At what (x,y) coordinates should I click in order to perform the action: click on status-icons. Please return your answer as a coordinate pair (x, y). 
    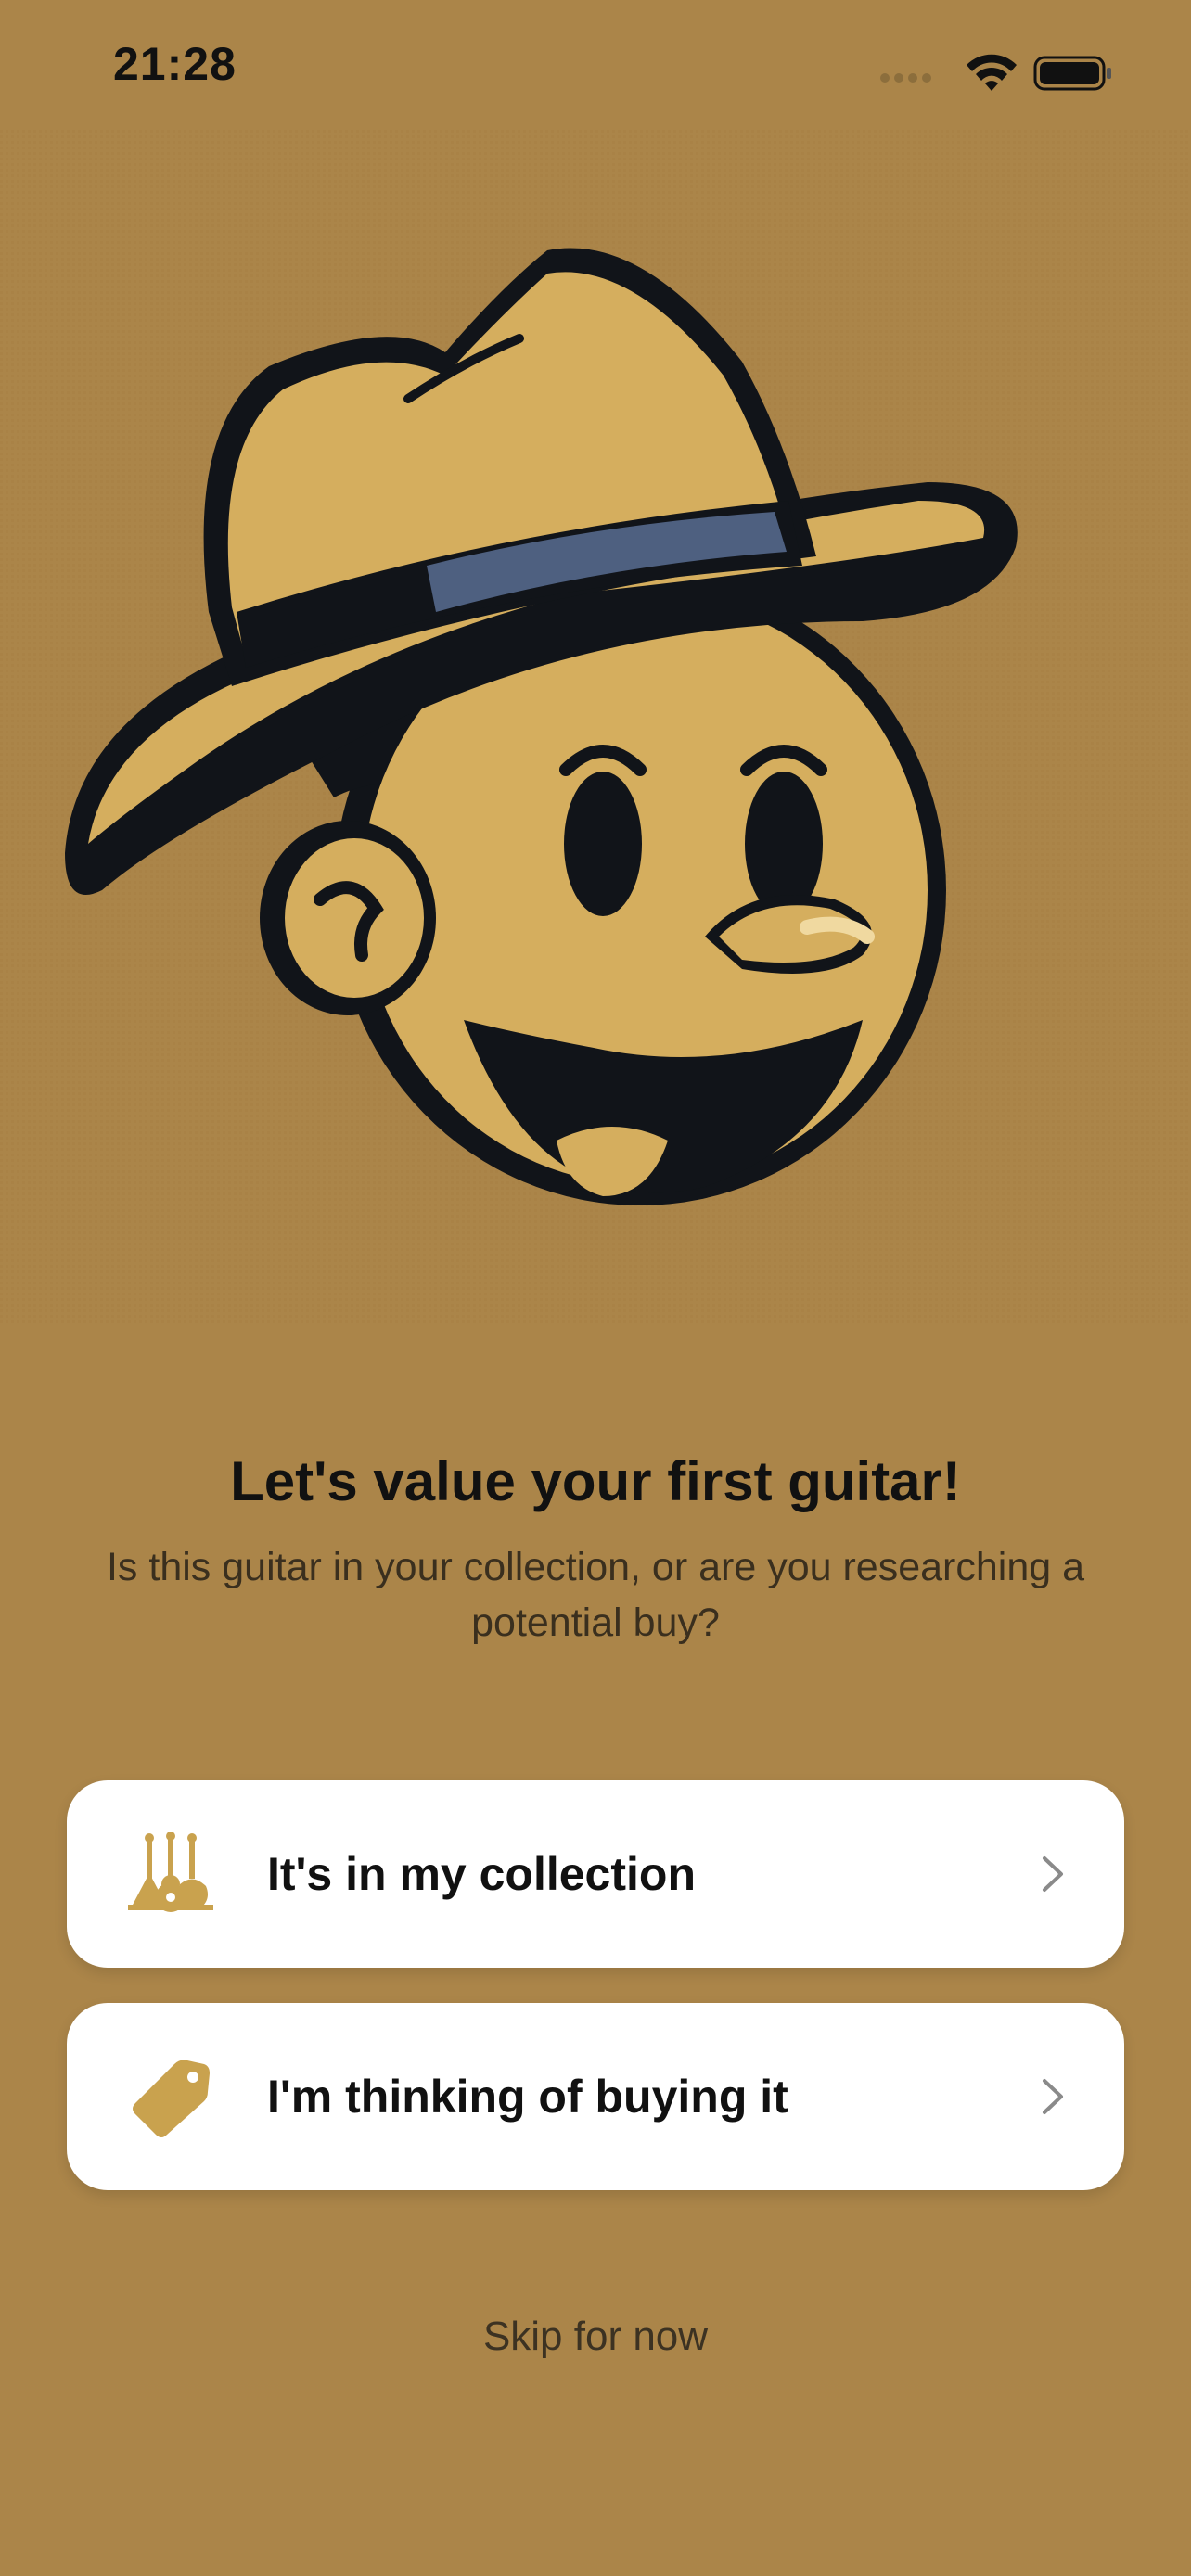
    Looking at the image, I should click on (996, 72).